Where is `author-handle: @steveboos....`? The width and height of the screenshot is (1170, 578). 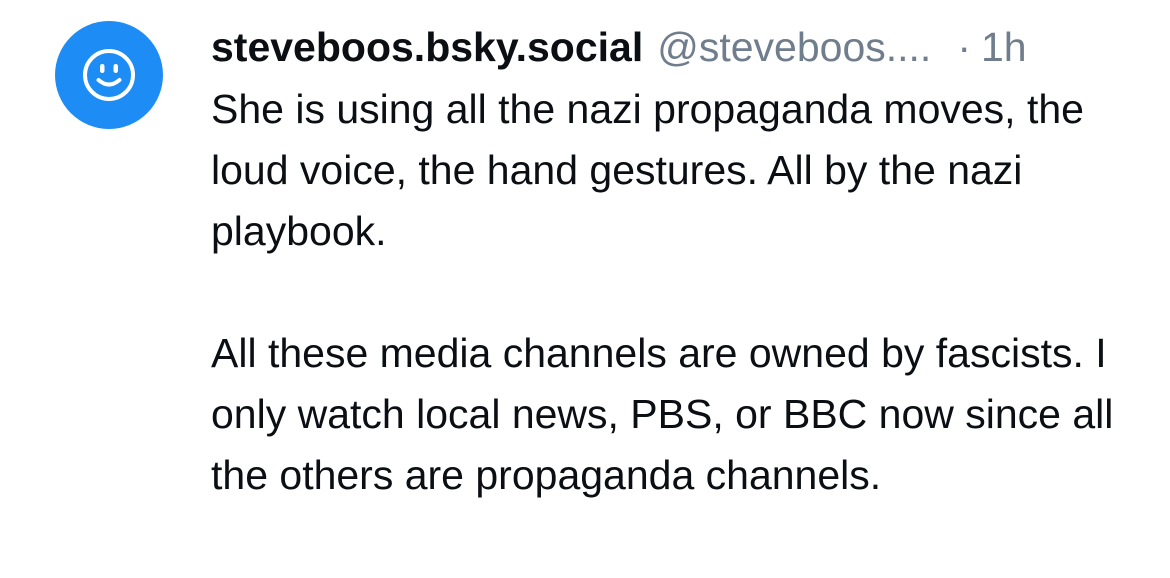
author-handle: @steveboos.... is located at coordinates (794, 47).